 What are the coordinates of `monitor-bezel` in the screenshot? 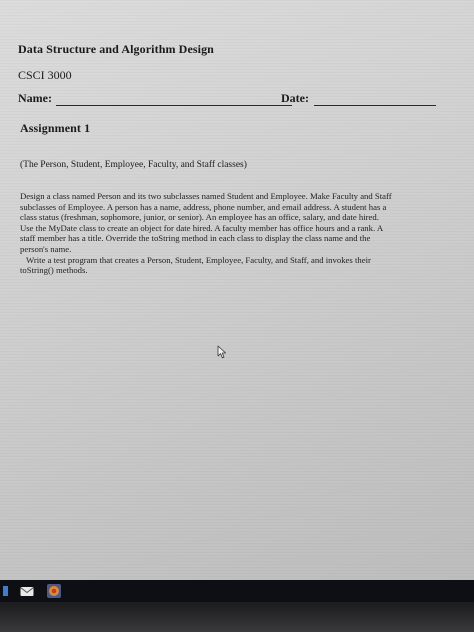 It's located at (237, 617).